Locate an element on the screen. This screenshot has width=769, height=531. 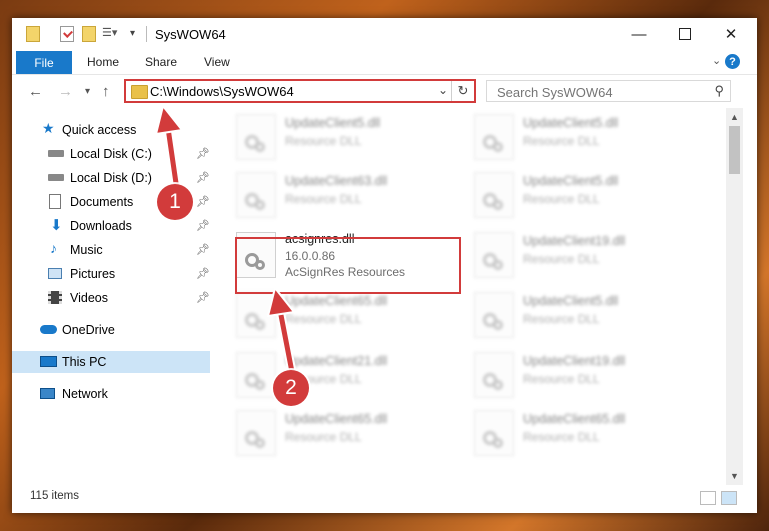
back-arrow-icon: ← is located at coordinates (35, 91).